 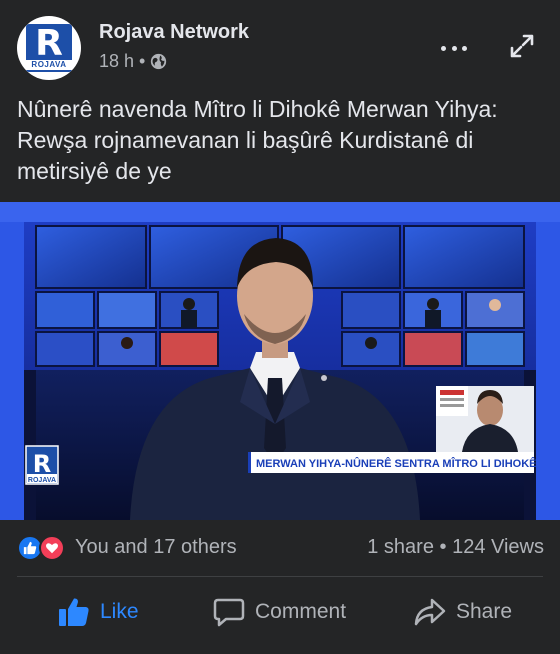 I want to click on action-divider, so click(x=280, y=576).